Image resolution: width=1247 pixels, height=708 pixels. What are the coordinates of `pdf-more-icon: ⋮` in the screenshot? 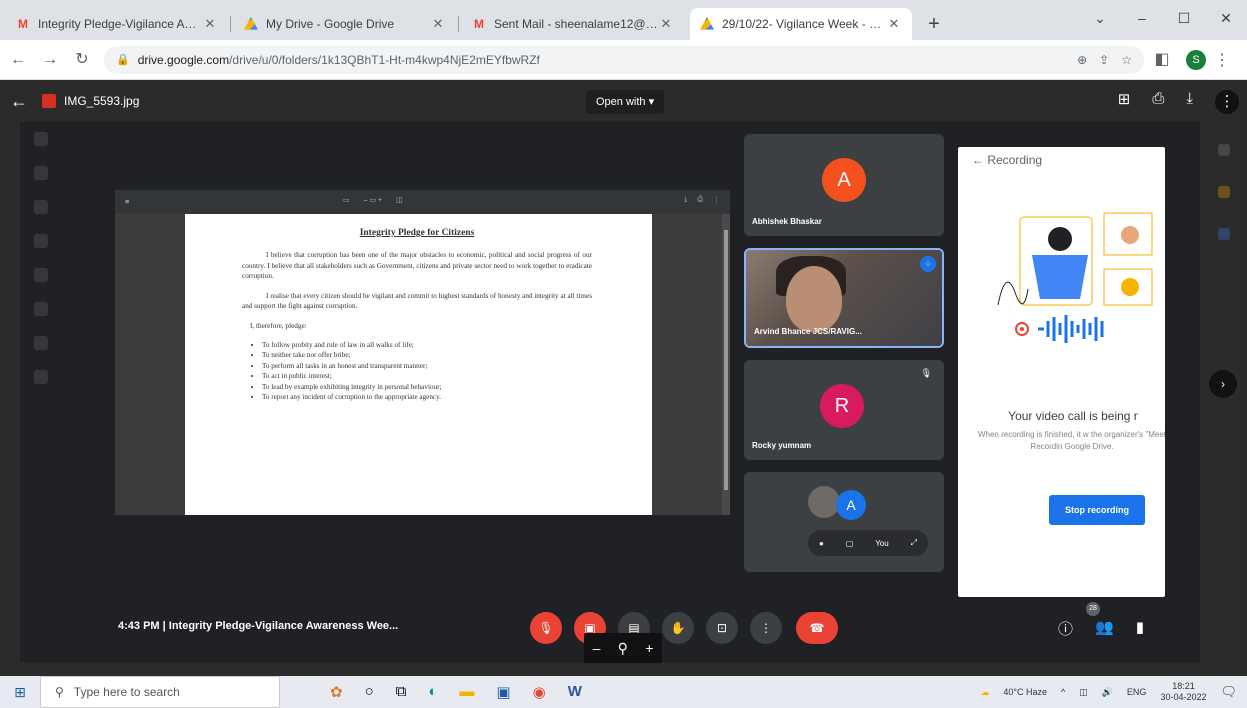 It's located at (716, 200).